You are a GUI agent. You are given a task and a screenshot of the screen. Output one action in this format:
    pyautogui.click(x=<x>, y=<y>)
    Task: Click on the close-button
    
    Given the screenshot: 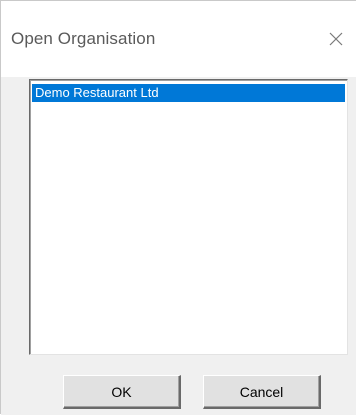 What is the action you would take?
    pyautogui.click(x=336, y=39)
    